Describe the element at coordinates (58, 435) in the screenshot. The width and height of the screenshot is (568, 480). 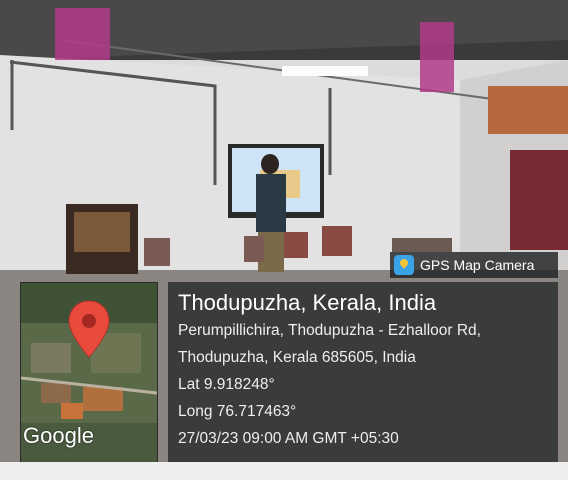
I see `google-logo: Google` at that location.